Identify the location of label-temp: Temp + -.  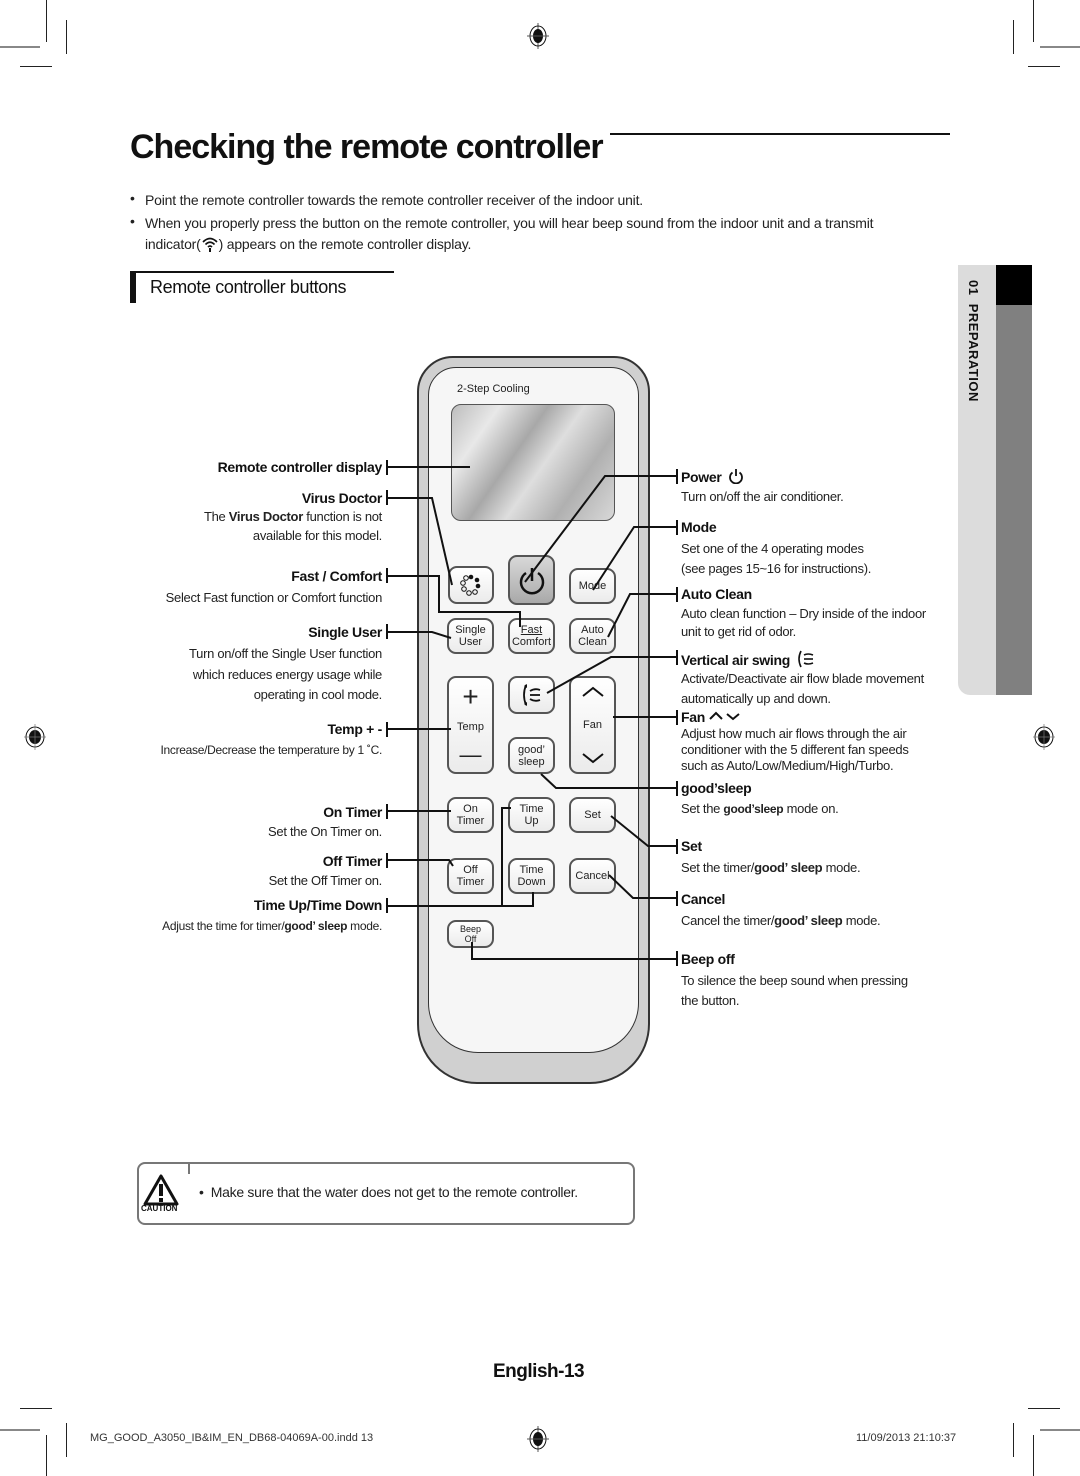
(354, 729).